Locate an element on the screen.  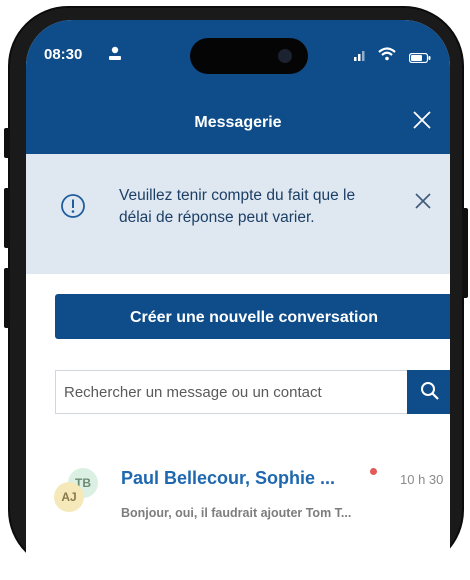
page-title: Messagerie is located at coordinates (238, 122).